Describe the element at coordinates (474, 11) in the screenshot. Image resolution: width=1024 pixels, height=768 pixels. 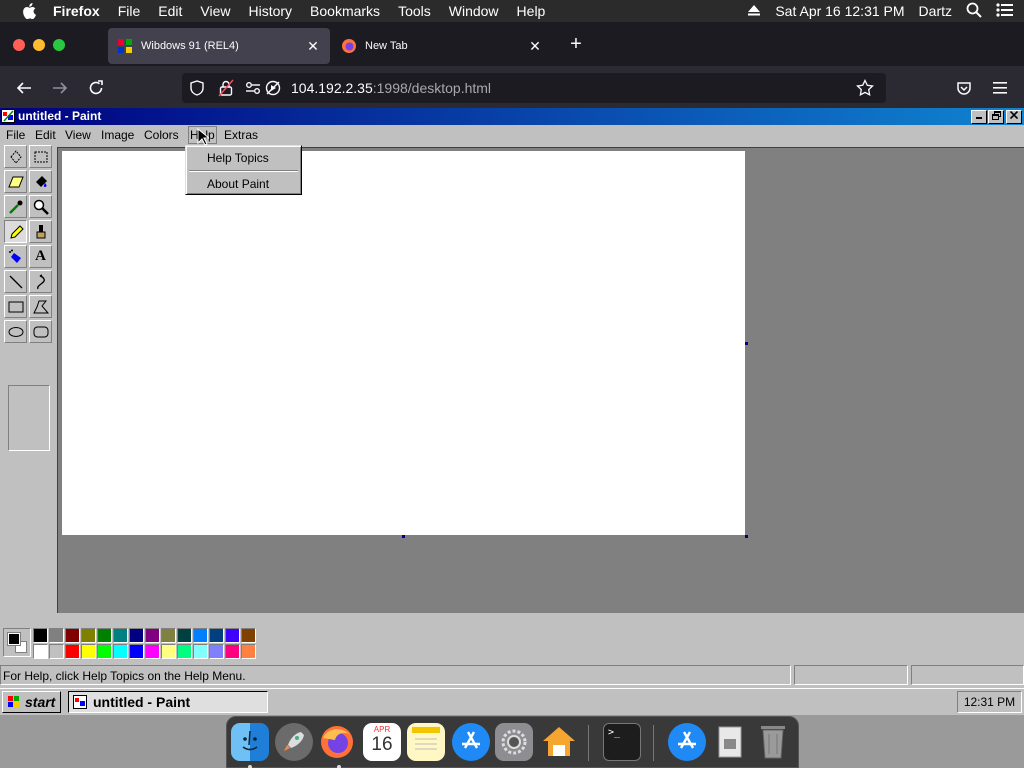
I see `menu-window: Window` at that location.